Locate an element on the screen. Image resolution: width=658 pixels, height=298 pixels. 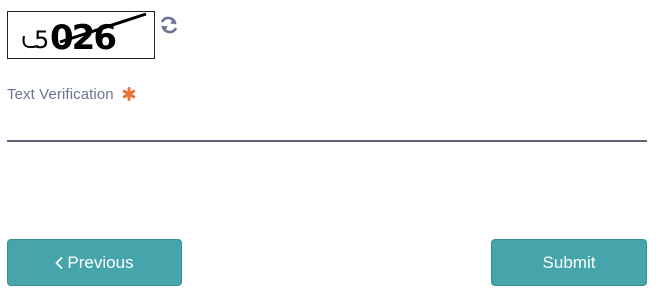
chevron-left-icon is located at coordinates (59, 262).